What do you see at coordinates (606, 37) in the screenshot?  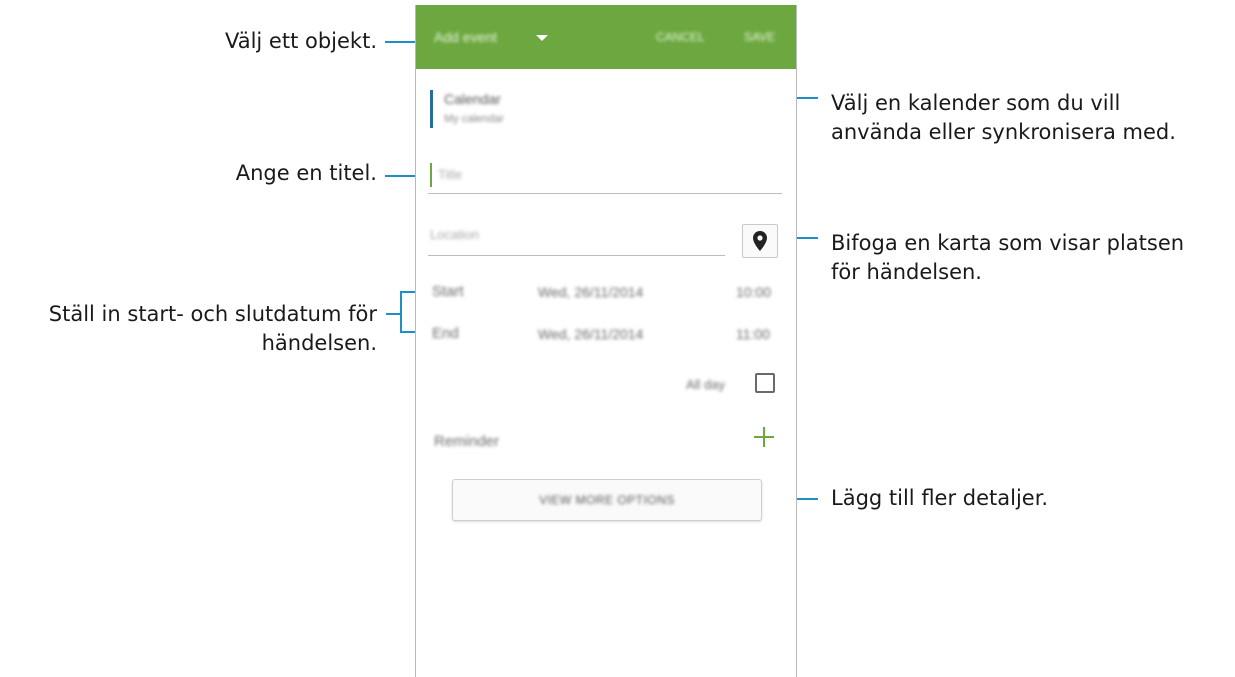 I see `app-bar: Add event CANCEL SAVE` at bounding box center [606, 37].